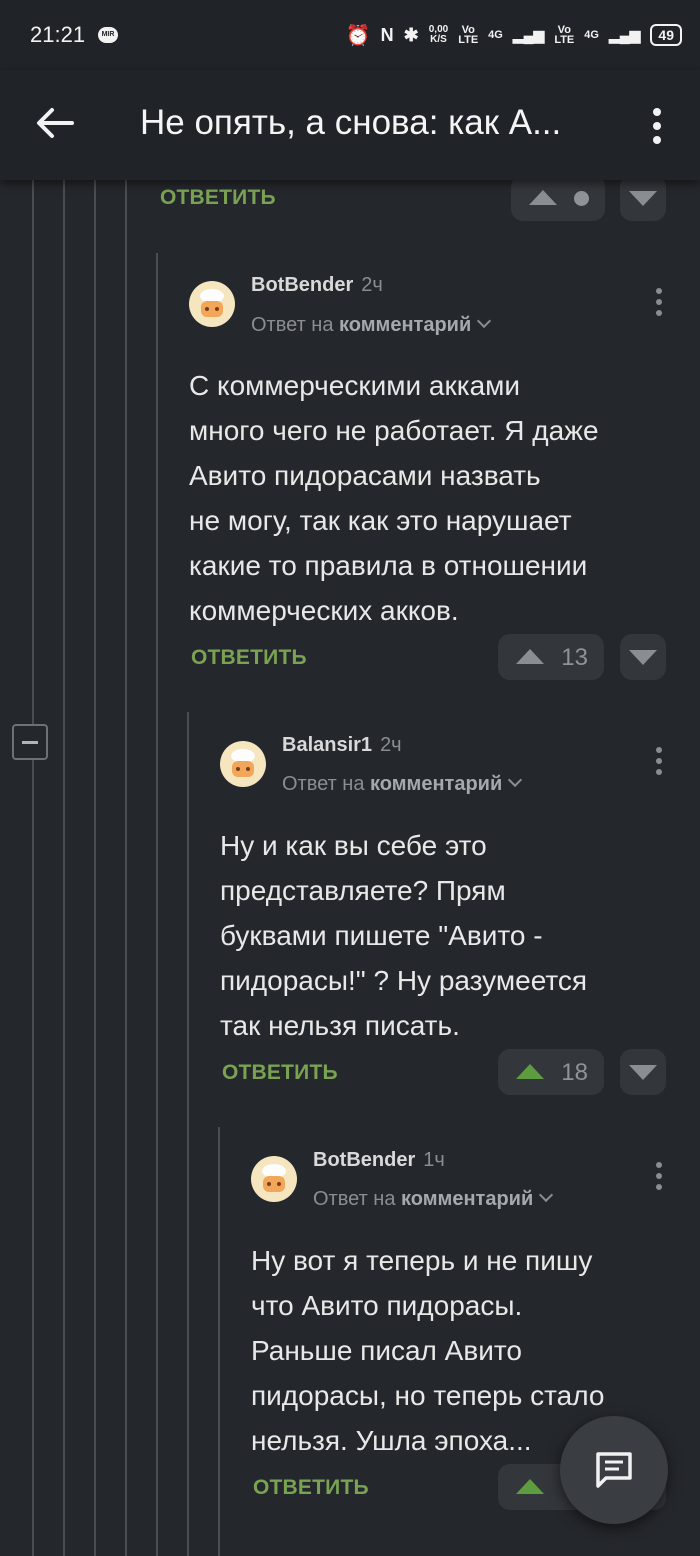 The width and height of the screenshot is (700, 1556). Describe the element at coordinates (528, 34) in the screenshot. I see `signal-1-icon: ▂▄▆` at that location.